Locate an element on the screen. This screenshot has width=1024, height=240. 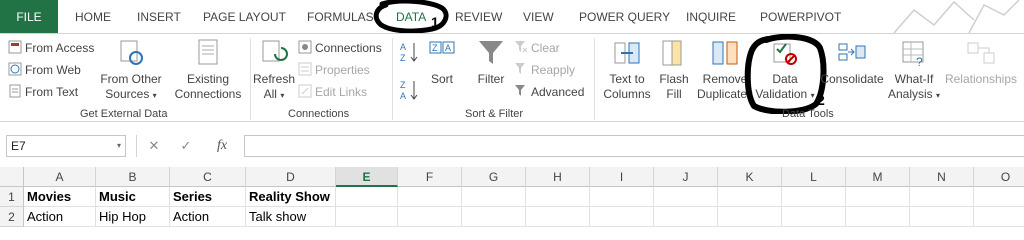
tab-home: HOME is located at coordinates (93, 16).